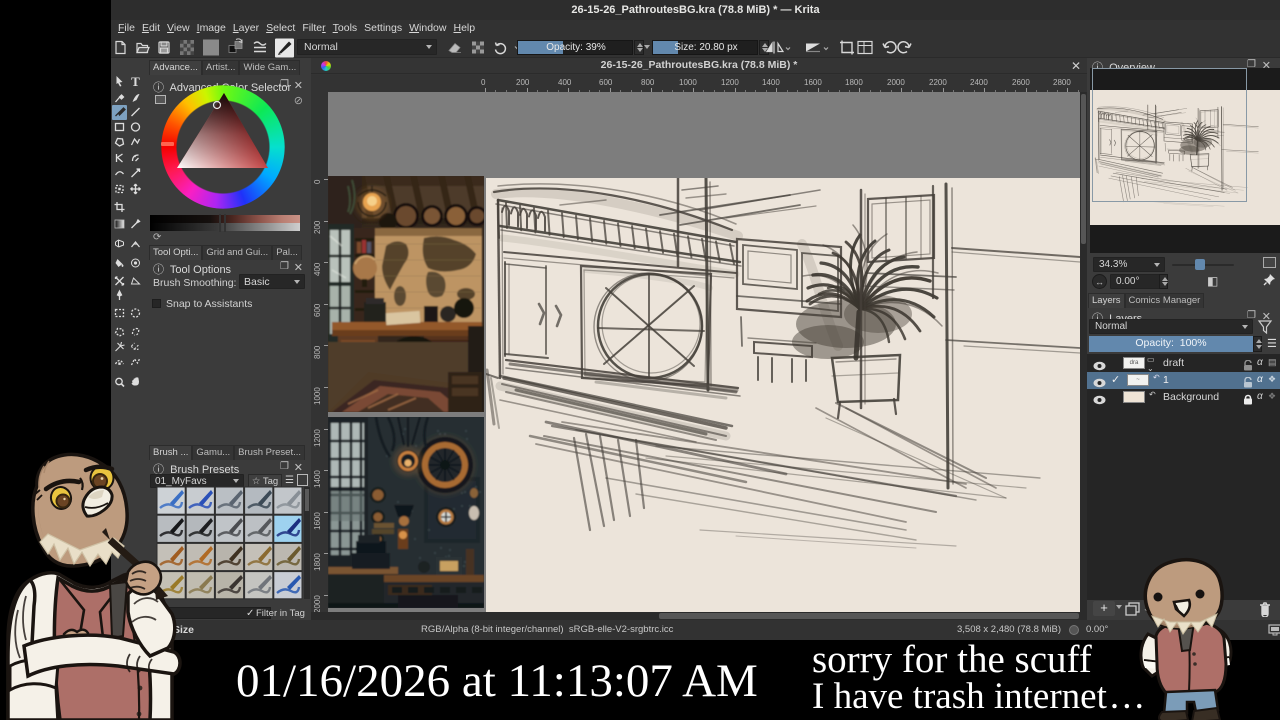 The width and height of the screenshot is (1280, 720). Describe the element at coordinates (135, 81) in the screenshot. I see `svg-text: T` at that location.